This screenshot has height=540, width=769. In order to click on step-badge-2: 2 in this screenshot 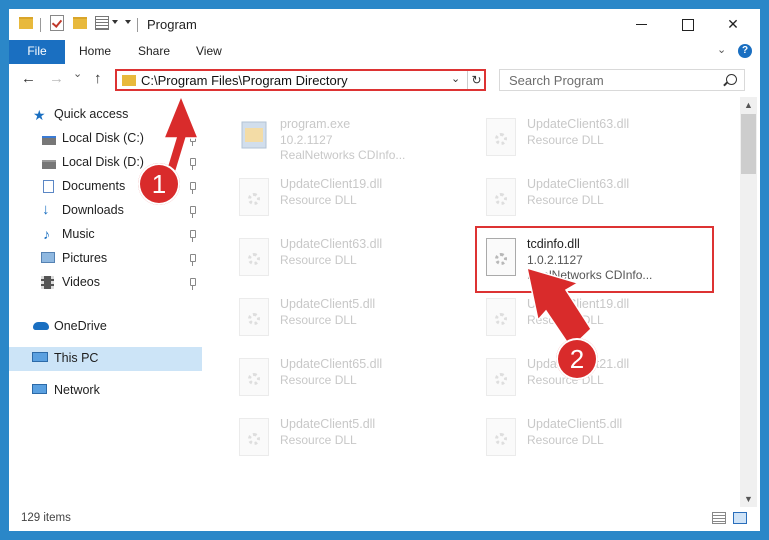, I will do `click(577, 359)`.